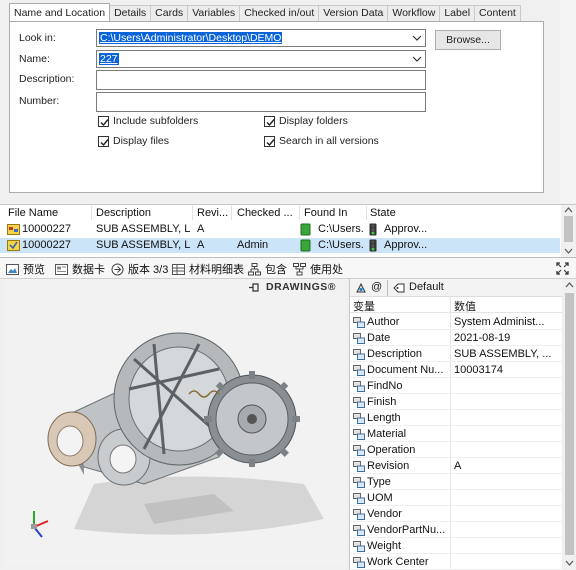 The height and width of the screenshot is (570, 576). I want to click on number-field, so click(261, 102).